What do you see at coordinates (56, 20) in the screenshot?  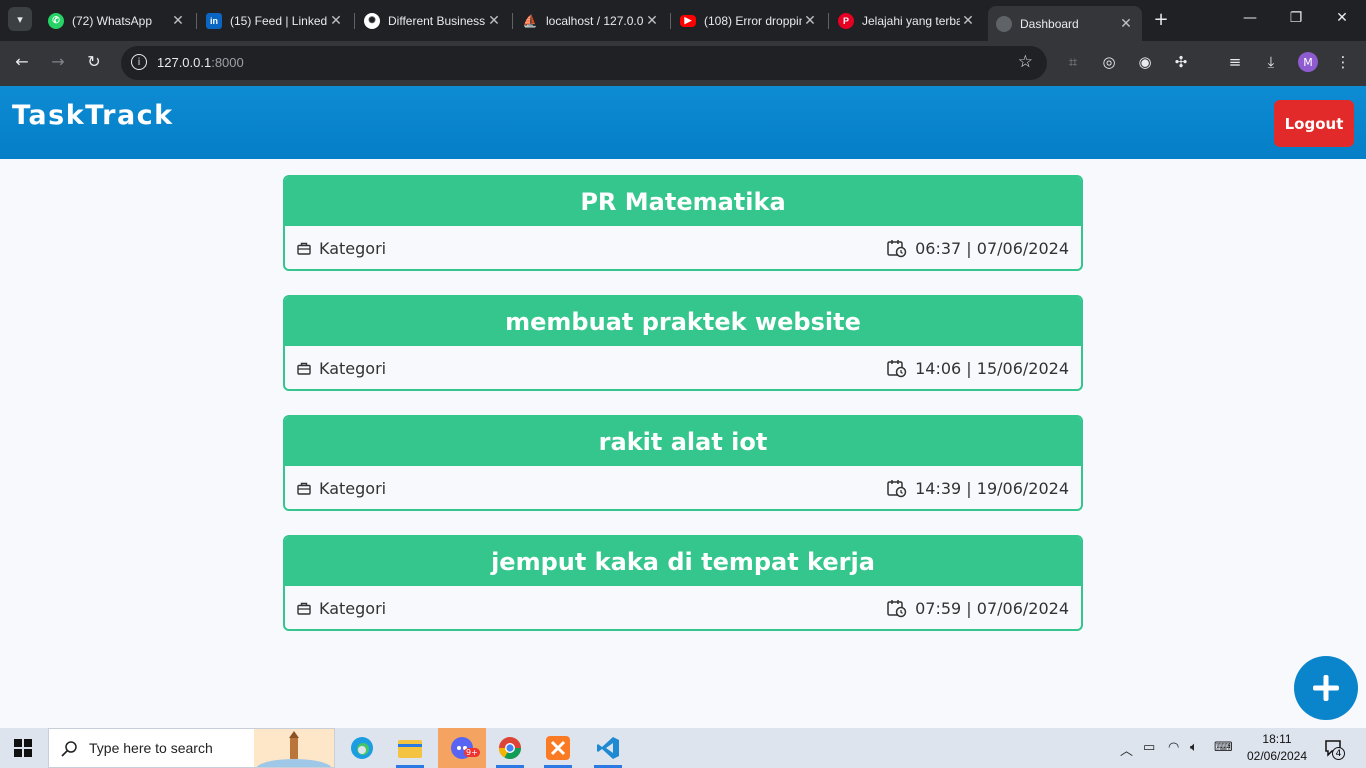 I see `whatsapp-icon: ✆` at bounding box center [56, 20].